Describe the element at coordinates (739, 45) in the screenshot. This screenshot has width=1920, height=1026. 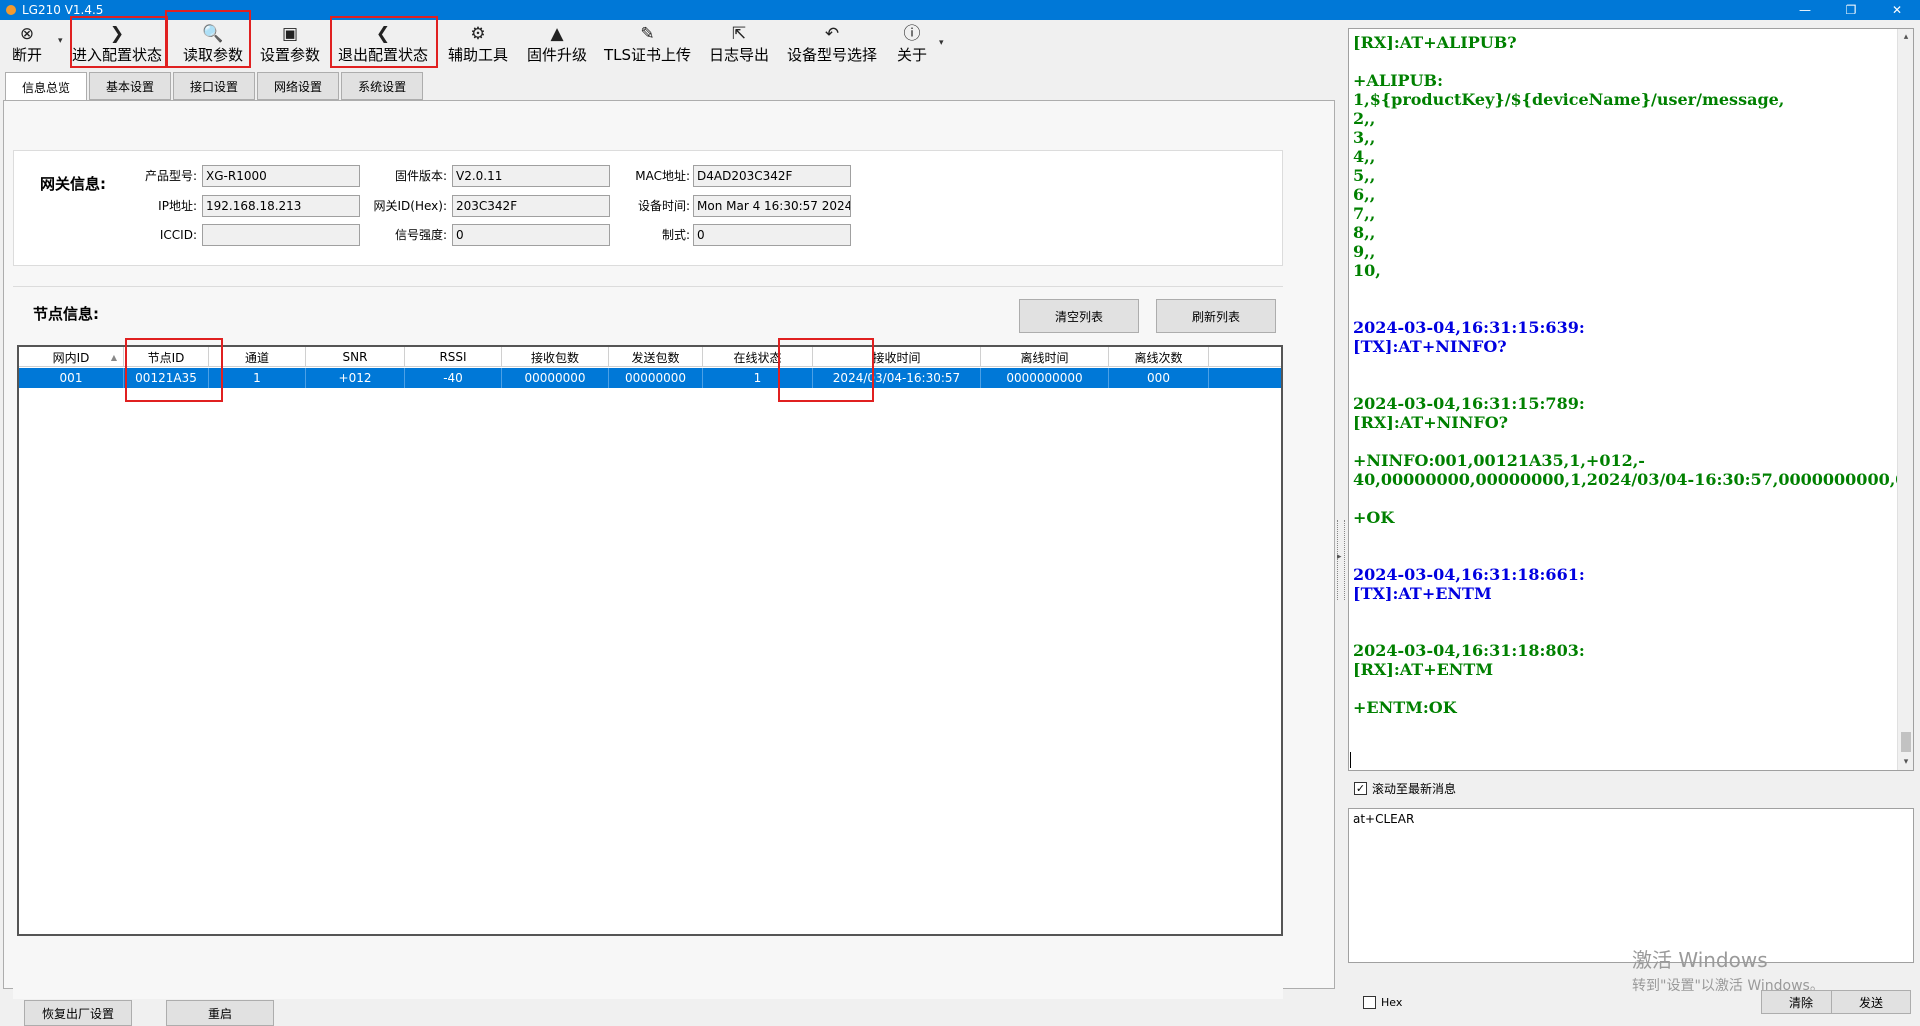
I see `log-export-button: ⇱ 日志导出` at that location.